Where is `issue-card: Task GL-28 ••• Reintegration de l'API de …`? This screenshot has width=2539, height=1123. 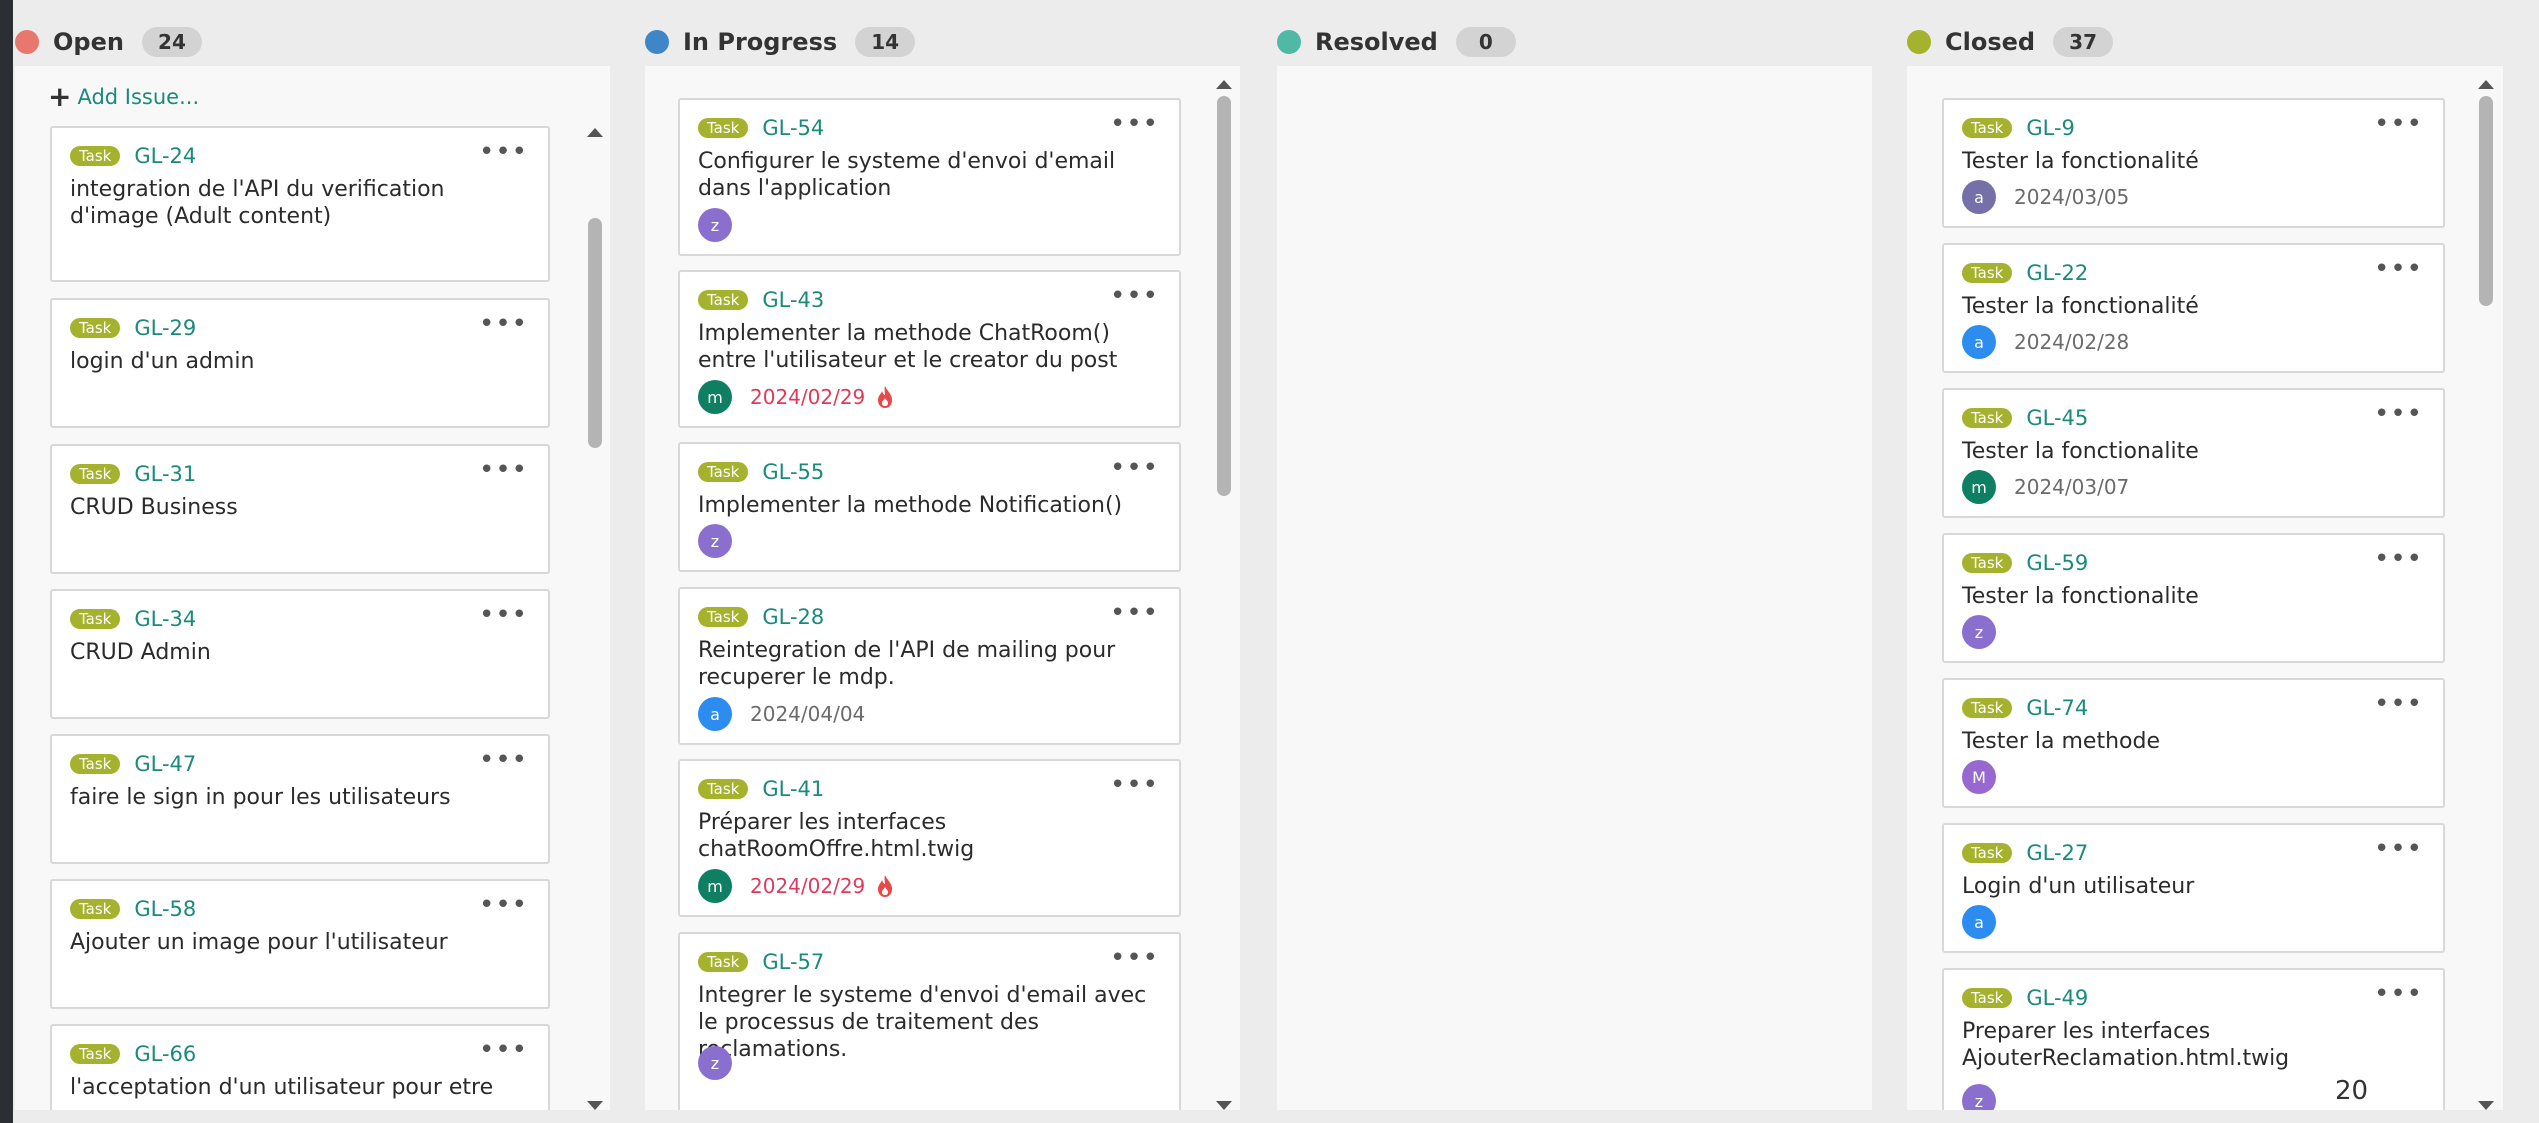
issue-card: Task GL-28 ••• Reintegration de l'API de … is located at coordinates (929, 666).